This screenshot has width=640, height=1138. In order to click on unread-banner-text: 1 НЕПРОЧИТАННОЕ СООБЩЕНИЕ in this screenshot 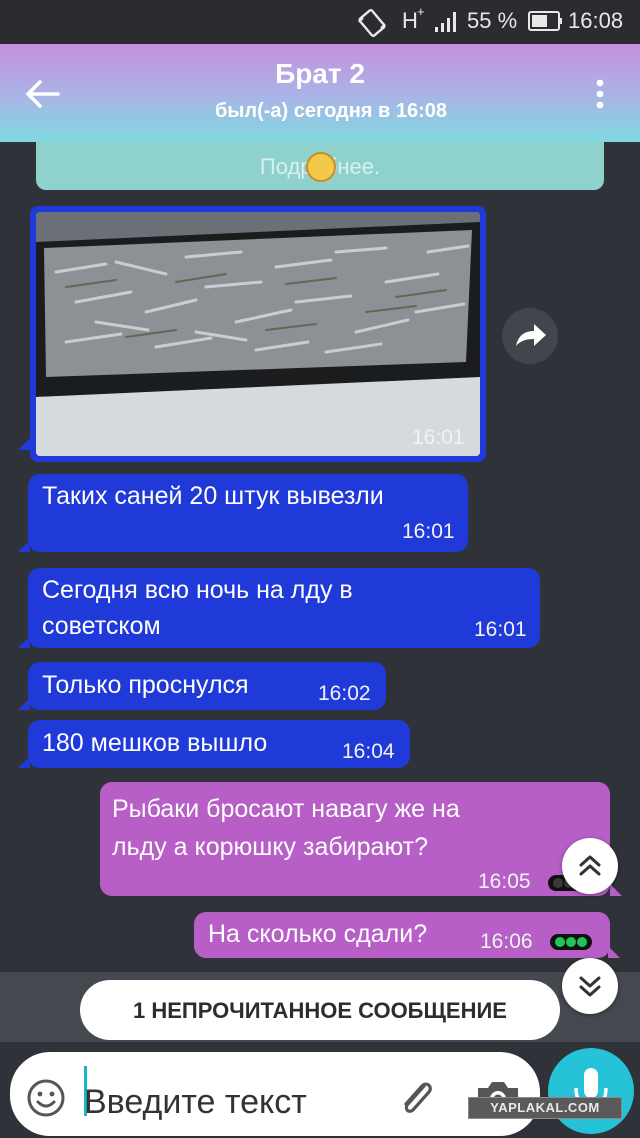, I will do `click(320, 1010)`.